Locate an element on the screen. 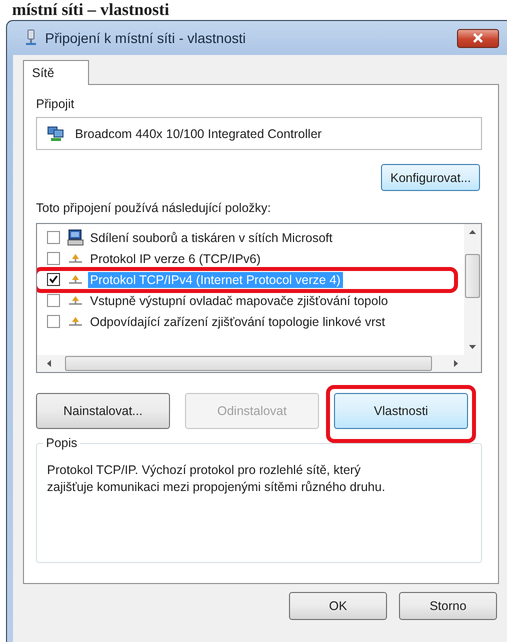 Image resolution: width=507 pixels, height=642 pixels. button: Storno is located at coordinates (448, 606).